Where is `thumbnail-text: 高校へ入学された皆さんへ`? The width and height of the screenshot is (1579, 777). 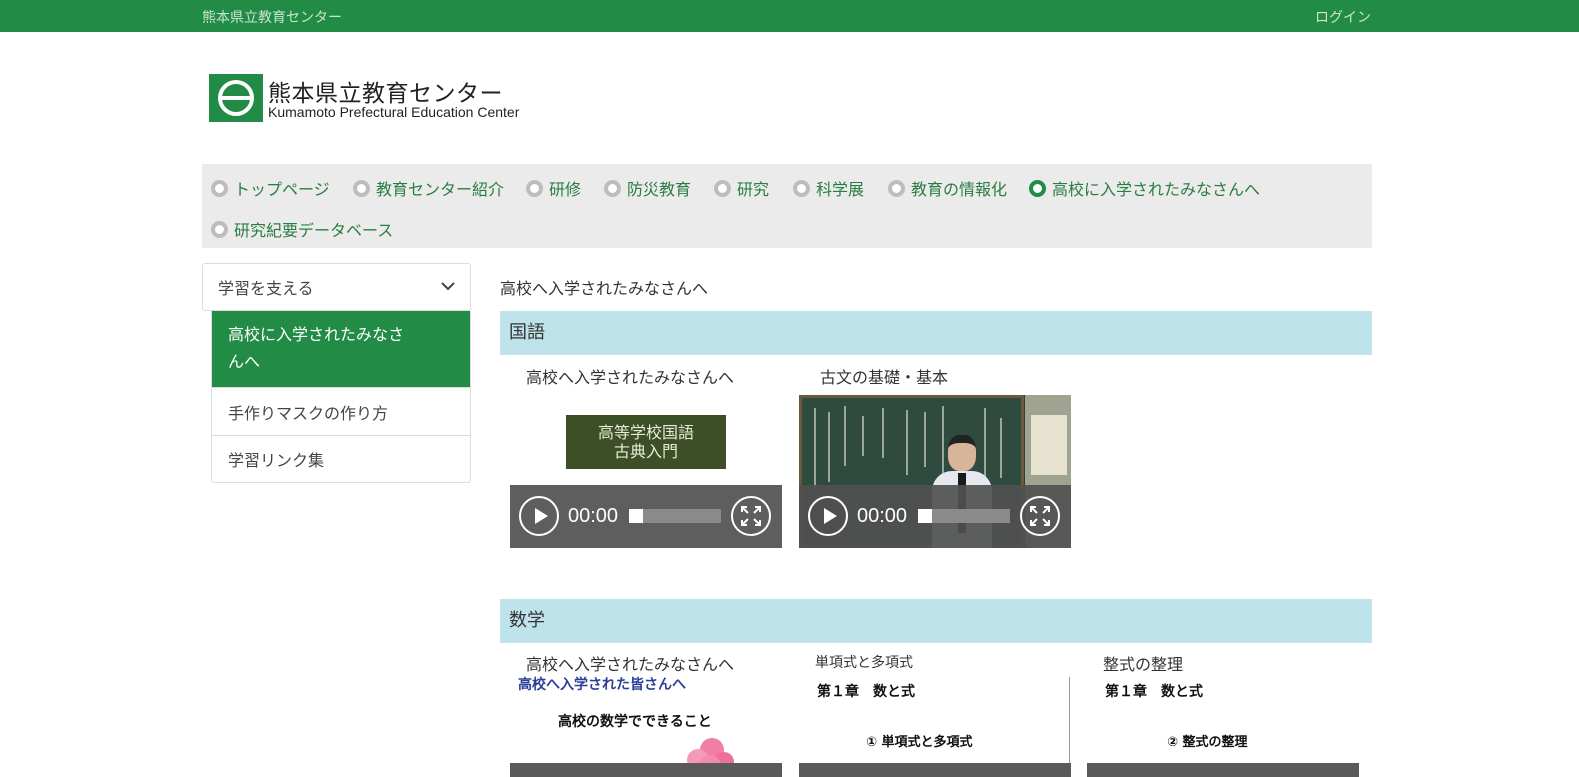 thumbnail-text: 高校へ入学された皆さんへ is located at coordinates (602, 685).